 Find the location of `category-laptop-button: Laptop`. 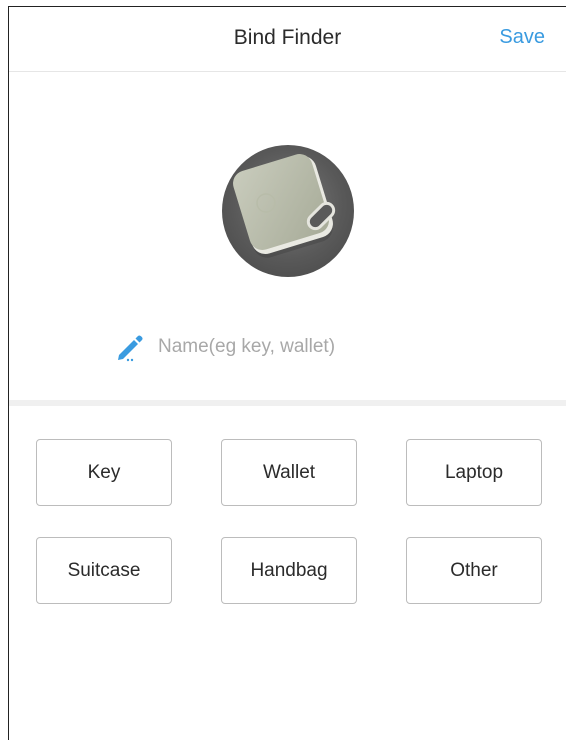

category-laptop-button: Laptop is located at coordinates (474, 472).